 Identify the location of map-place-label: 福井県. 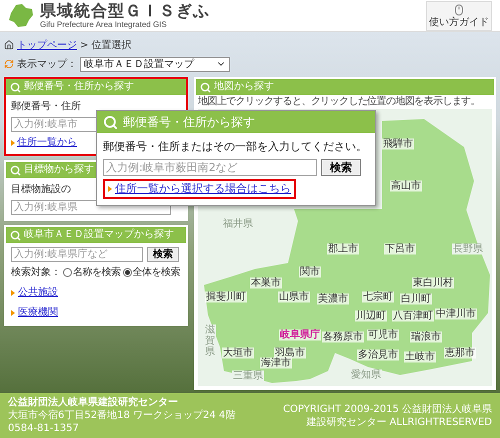
(238, 224).